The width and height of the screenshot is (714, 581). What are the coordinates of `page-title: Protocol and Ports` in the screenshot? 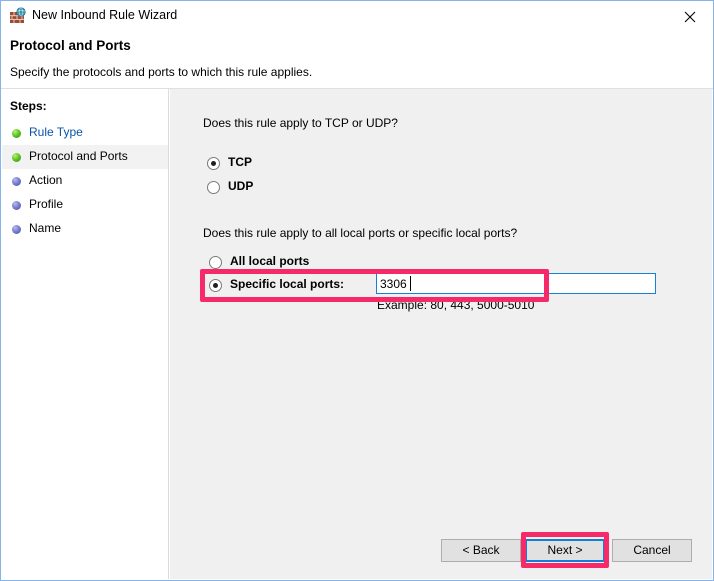 It's located at (70, 45).